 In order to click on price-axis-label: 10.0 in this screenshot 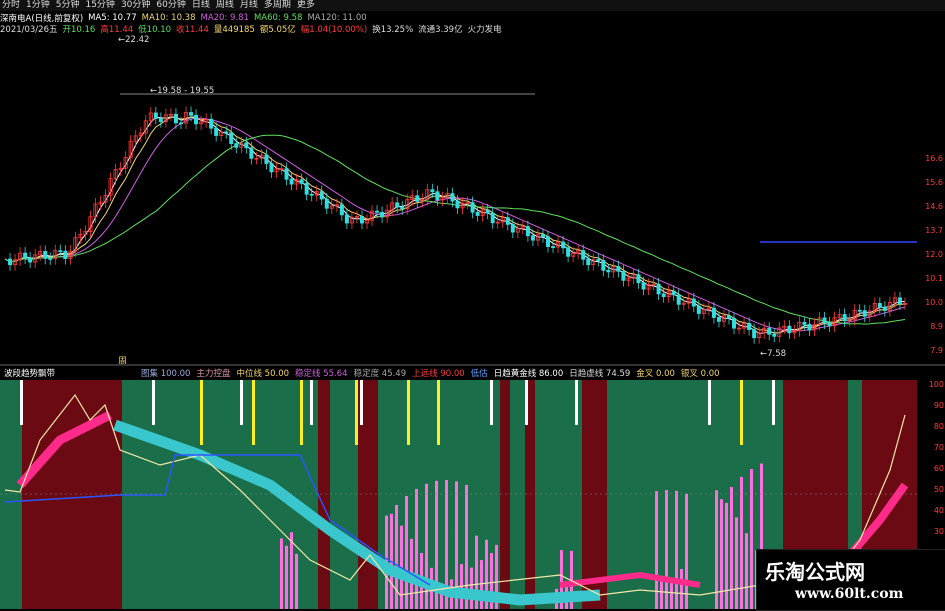, I will do `click(934, 302)`.